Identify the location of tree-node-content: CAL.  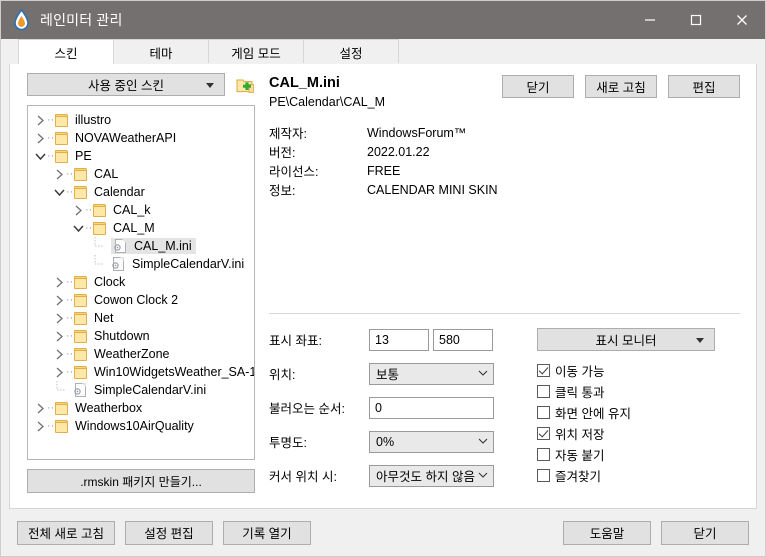
(95, 174).